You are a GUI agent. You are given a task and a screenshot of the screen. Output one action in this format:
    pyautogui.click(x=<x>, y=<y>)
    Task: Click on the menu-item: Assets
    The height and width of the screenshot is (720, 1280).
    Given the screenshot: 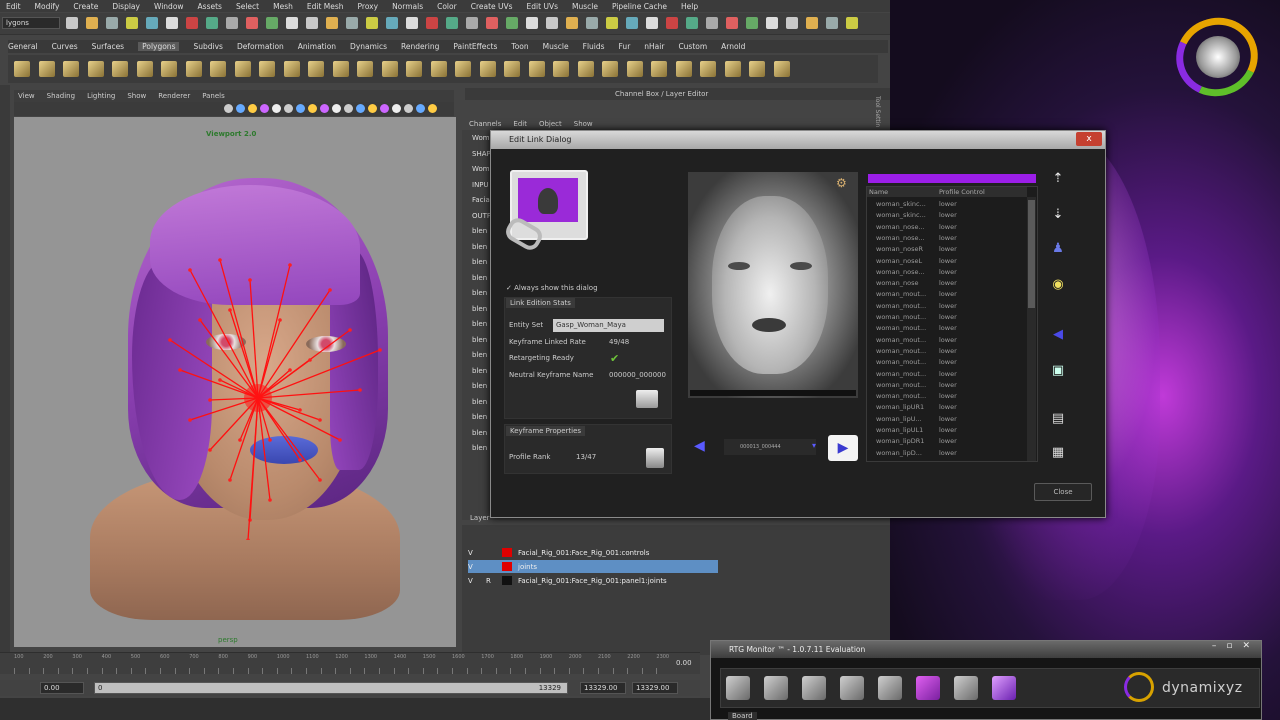 What is the action you would take?
    pyautogui.click(x=210, y=6)
    